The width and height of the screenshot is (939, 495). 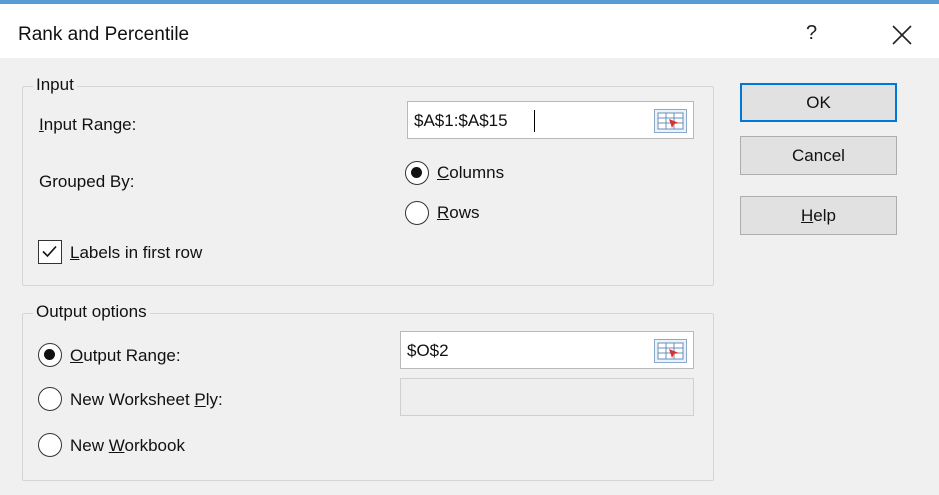 I want to click on output-range-label-text: utput Range:, so click(x=132, y=355).